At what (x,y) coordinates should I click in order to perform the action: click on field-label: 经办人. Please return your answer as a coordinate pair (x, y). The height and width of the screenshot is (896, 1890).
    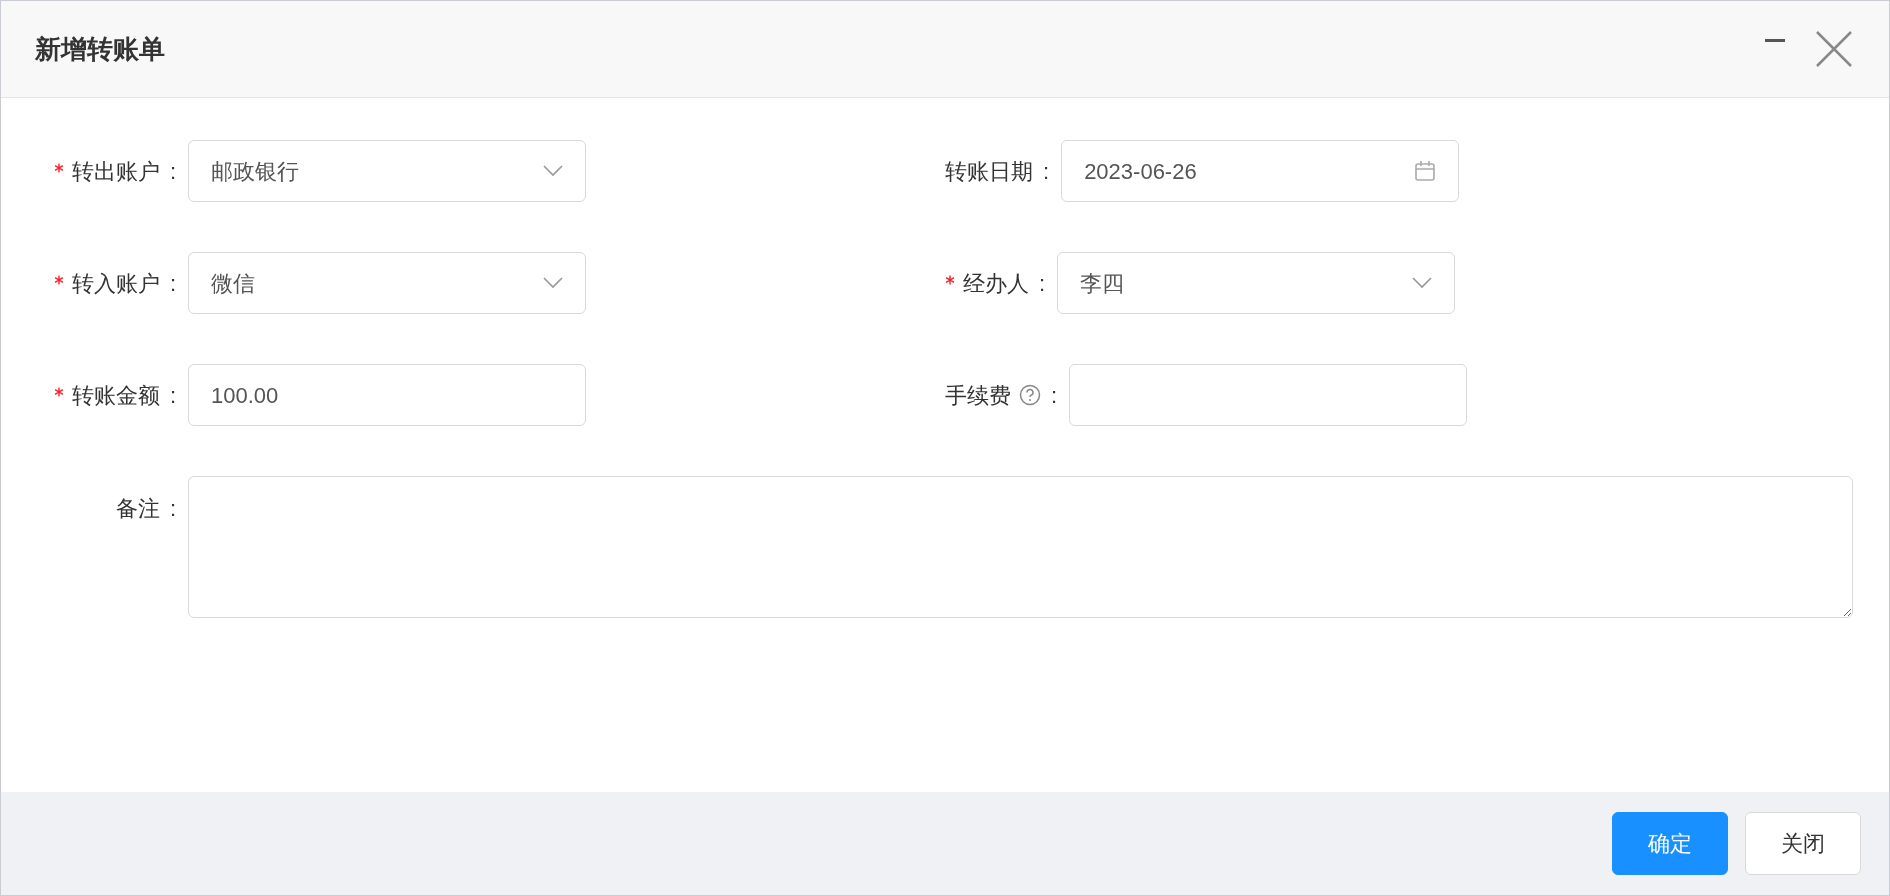
    Looking at the image, I should click on (996, 283).